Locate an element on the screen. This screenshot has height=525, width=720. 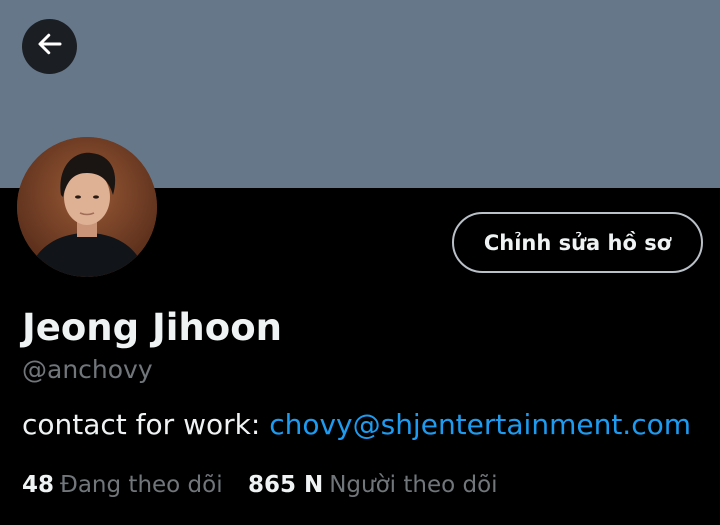
avatar-photo is located at coordinates (87, 207).